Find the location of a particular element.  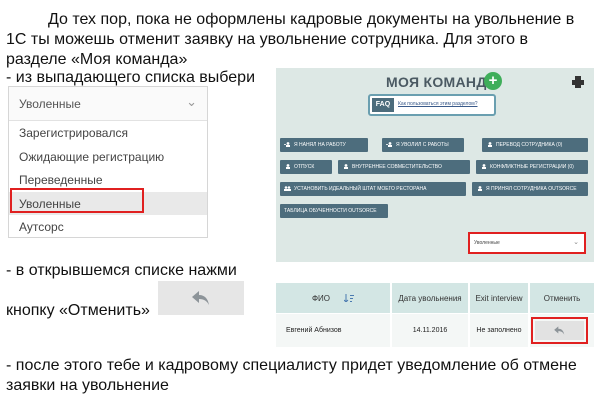

instruction-line-8: заявки на увольнение is located at coordinates (87, 385).